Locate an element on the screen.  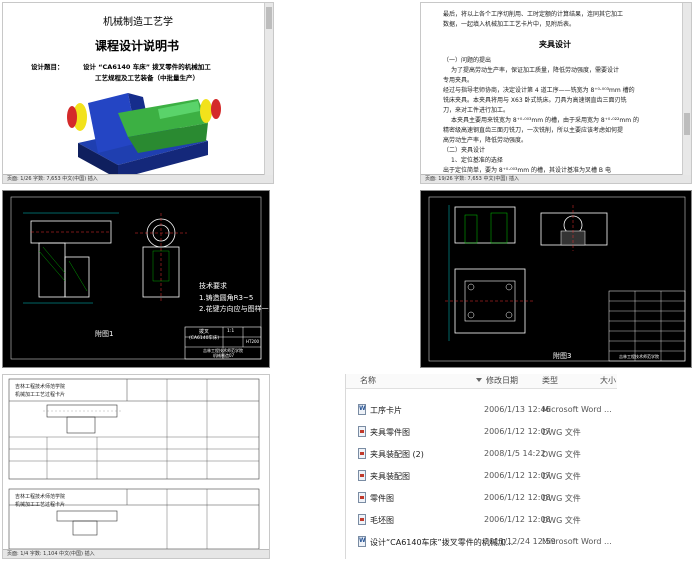
titleblock-material: HT200 is located at coordinates (253, 341).